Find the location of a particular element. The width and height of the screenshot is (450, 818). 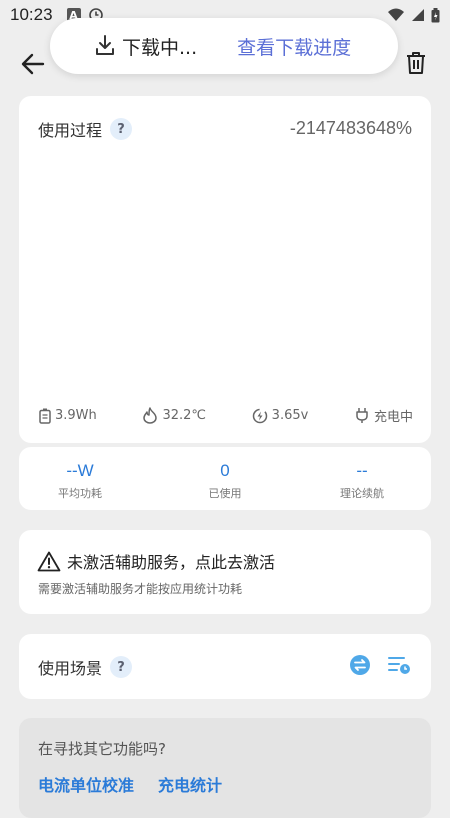

more-links: 电流单位校准 充电统计 is located at coordinates (130, 784).